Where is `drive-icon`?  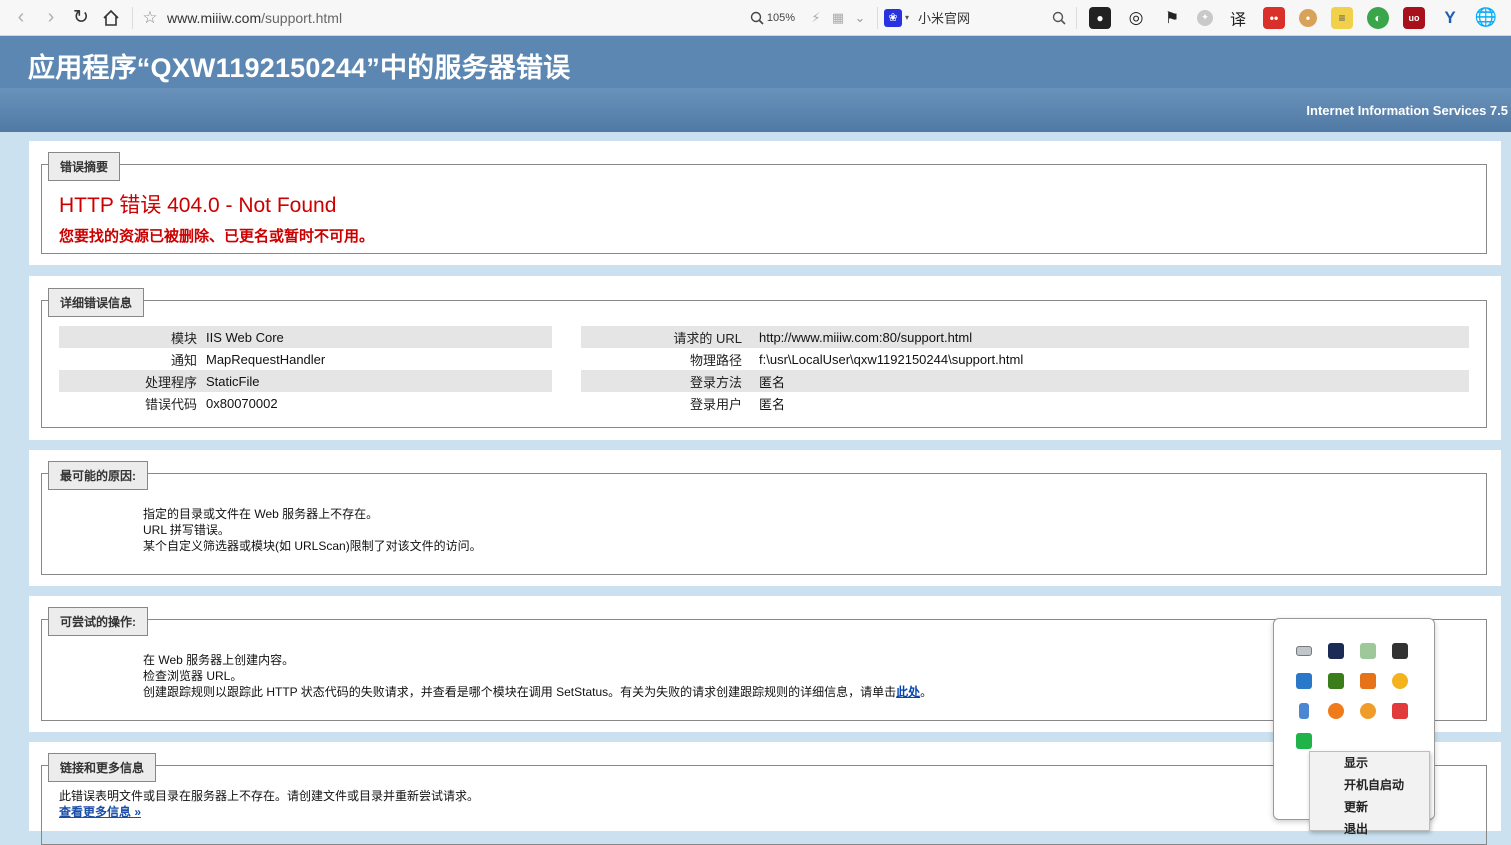
drive-icon is located at coordinates (1308, 649).